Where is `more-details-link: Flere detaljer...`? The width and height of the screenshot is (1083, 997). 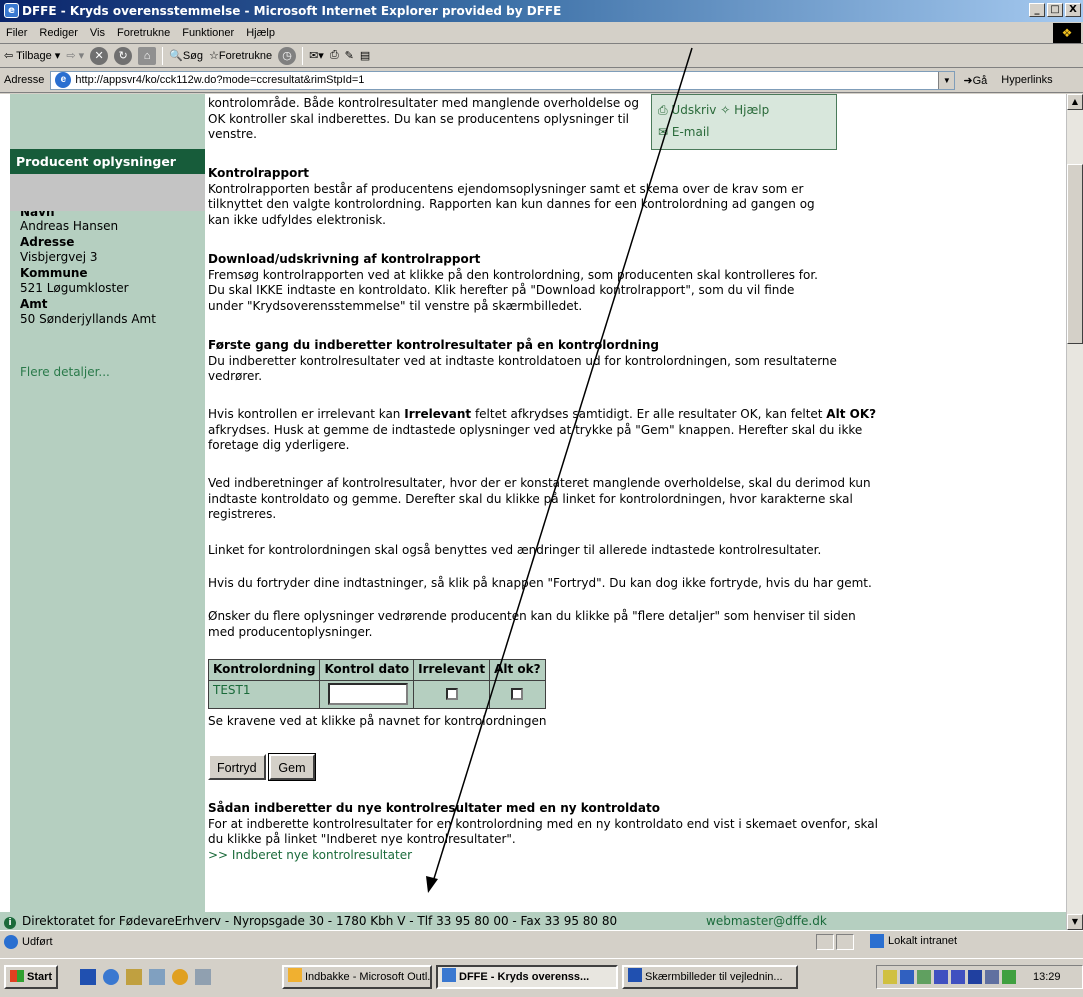 more-details-link: Flere detaljer... is located at coordinates (65, 372).